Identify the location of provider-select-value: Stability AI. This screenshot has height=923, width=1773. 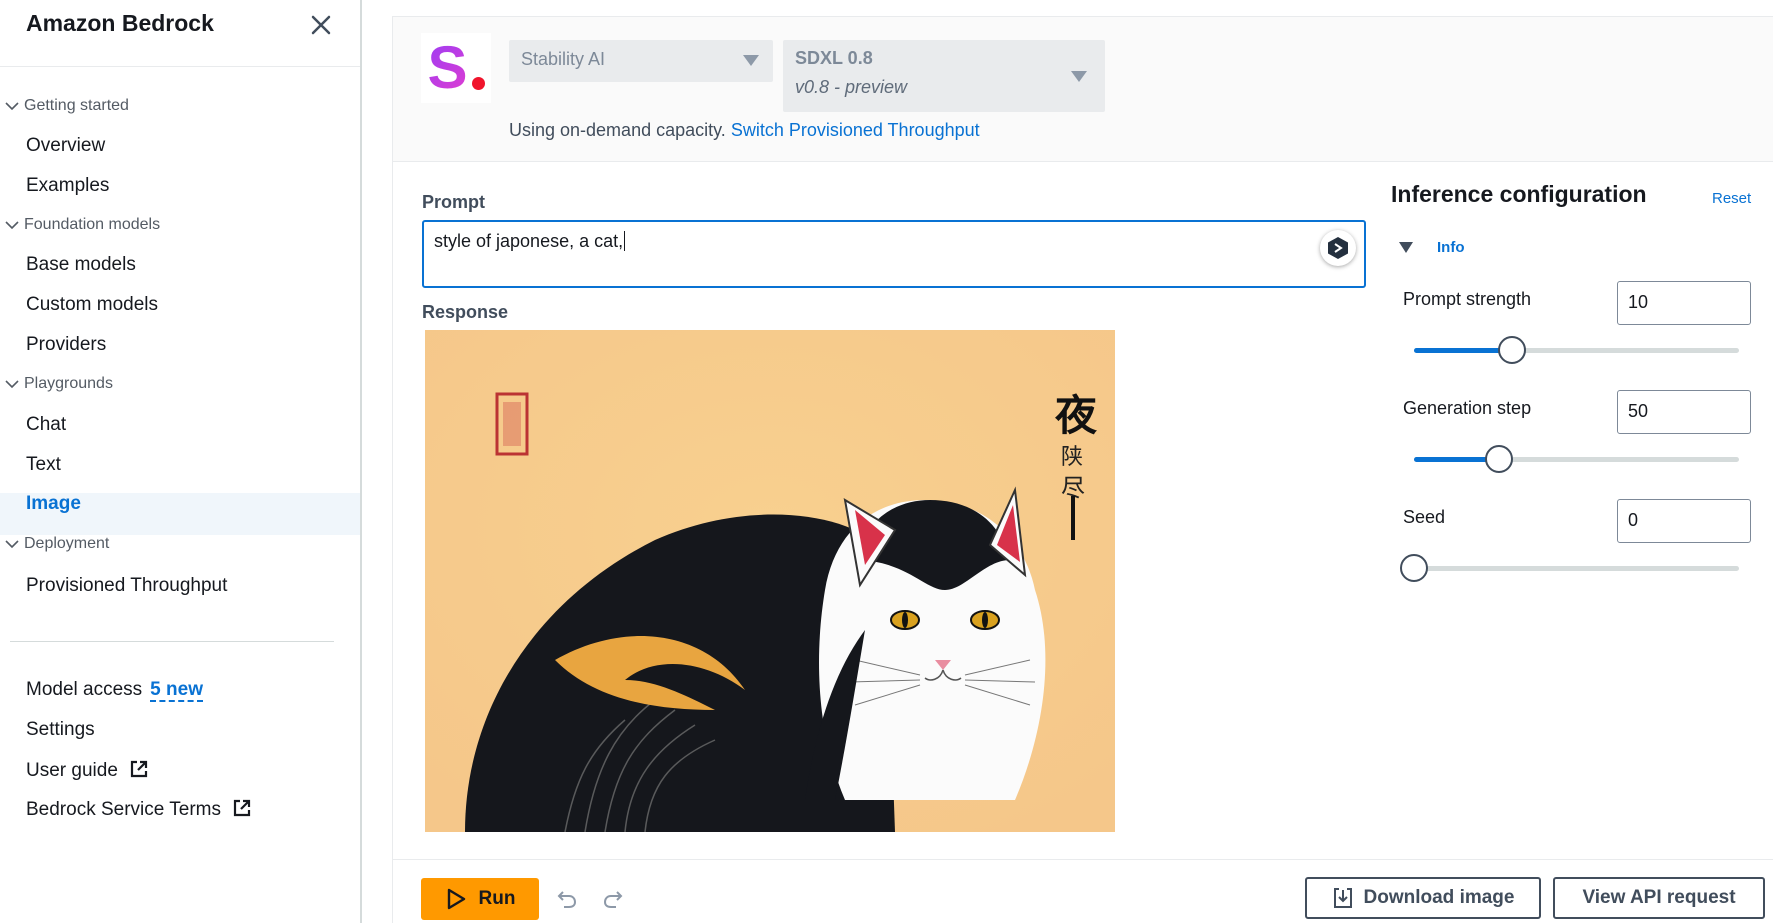
(563, 59).